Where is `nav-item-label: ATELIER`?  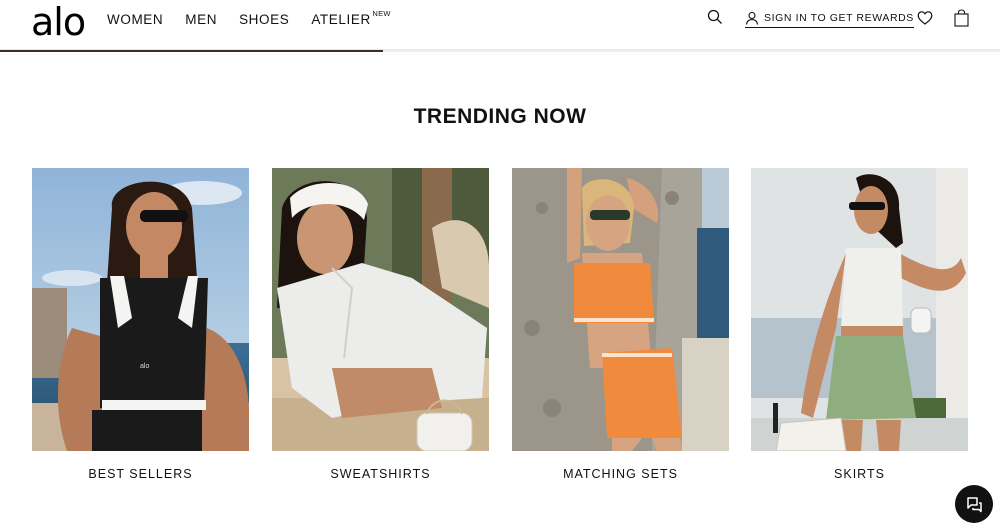 nav-item-label: ATELIER is located at coordinates (341, 19).